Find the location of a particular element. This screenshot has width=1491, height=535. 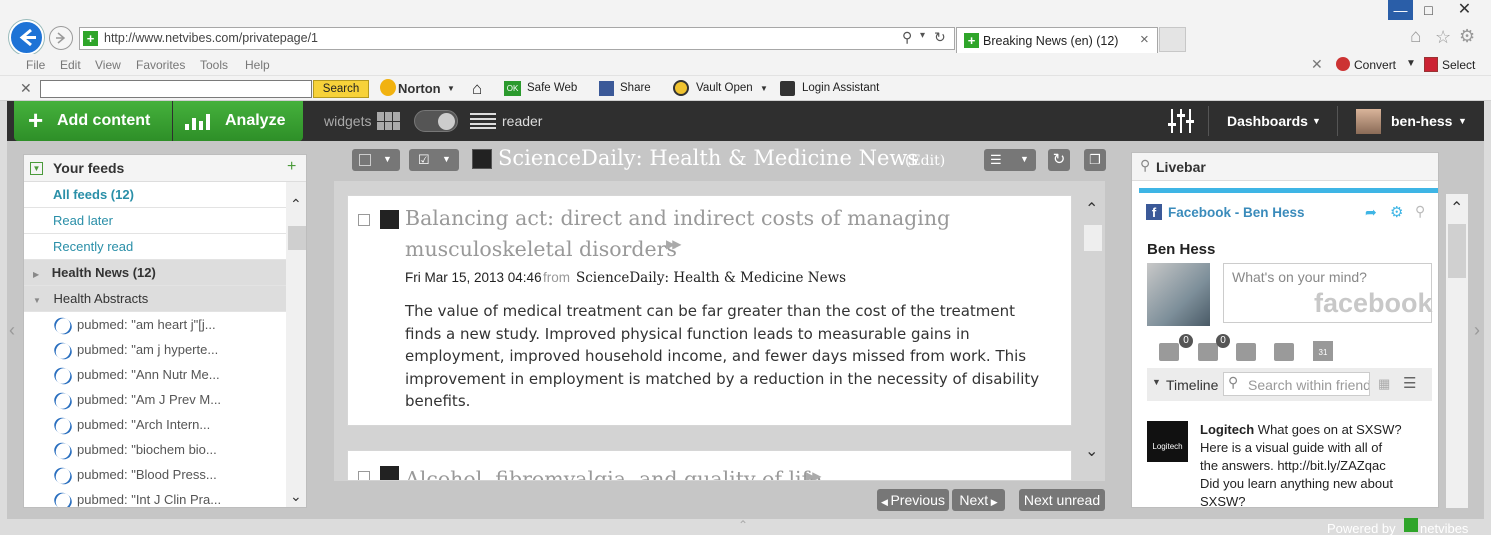

scroll-down-icon: ⌄ is located at coordinates (296, 496).